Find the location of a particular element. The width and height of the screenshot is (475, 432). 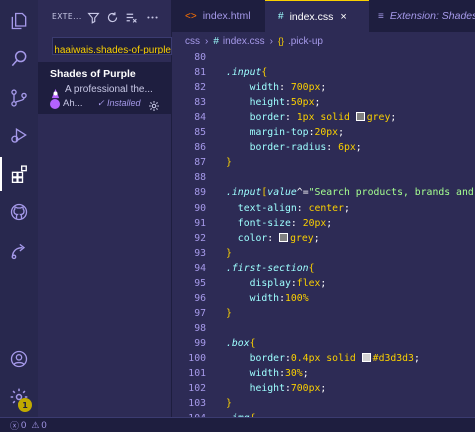

code-line: 102 height:700px; is located at coordinates (323, 388).